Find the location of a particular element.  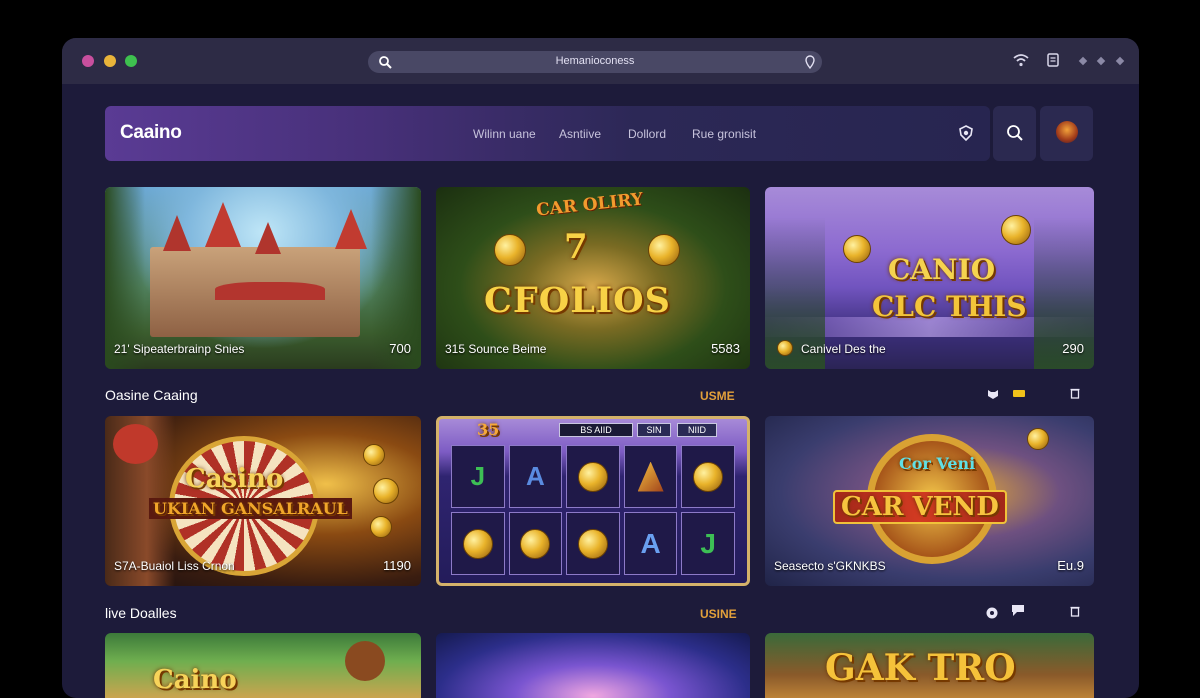

profile-button is located at coordinates (1066, 133).